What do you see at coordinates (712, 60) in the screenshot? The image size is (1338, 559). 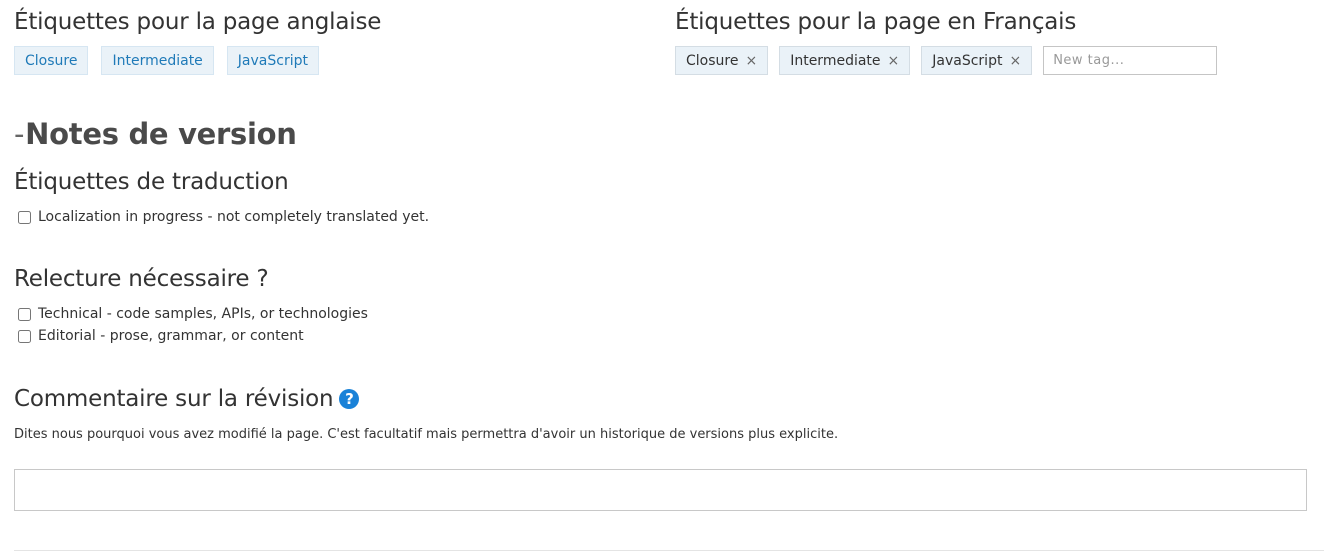 I see `french-tag-label: Closure` at bounding box center [712, 60].